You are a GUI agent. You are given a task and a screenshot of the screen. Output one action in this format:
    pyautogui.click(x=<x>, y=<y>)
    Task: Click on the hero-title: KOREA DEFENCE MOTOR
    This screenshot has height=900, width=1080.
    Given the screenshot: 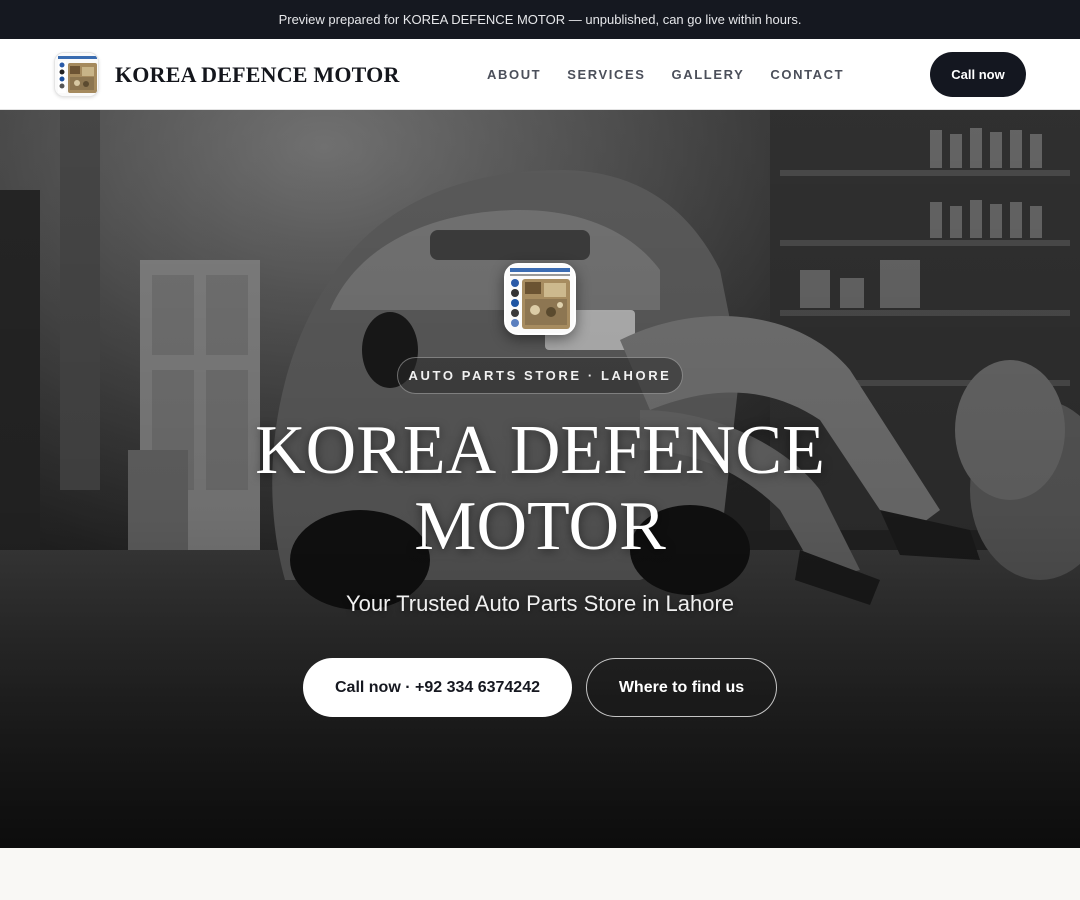 What is the action you would take?
    pyautogui.click(x=540, y=489)
    